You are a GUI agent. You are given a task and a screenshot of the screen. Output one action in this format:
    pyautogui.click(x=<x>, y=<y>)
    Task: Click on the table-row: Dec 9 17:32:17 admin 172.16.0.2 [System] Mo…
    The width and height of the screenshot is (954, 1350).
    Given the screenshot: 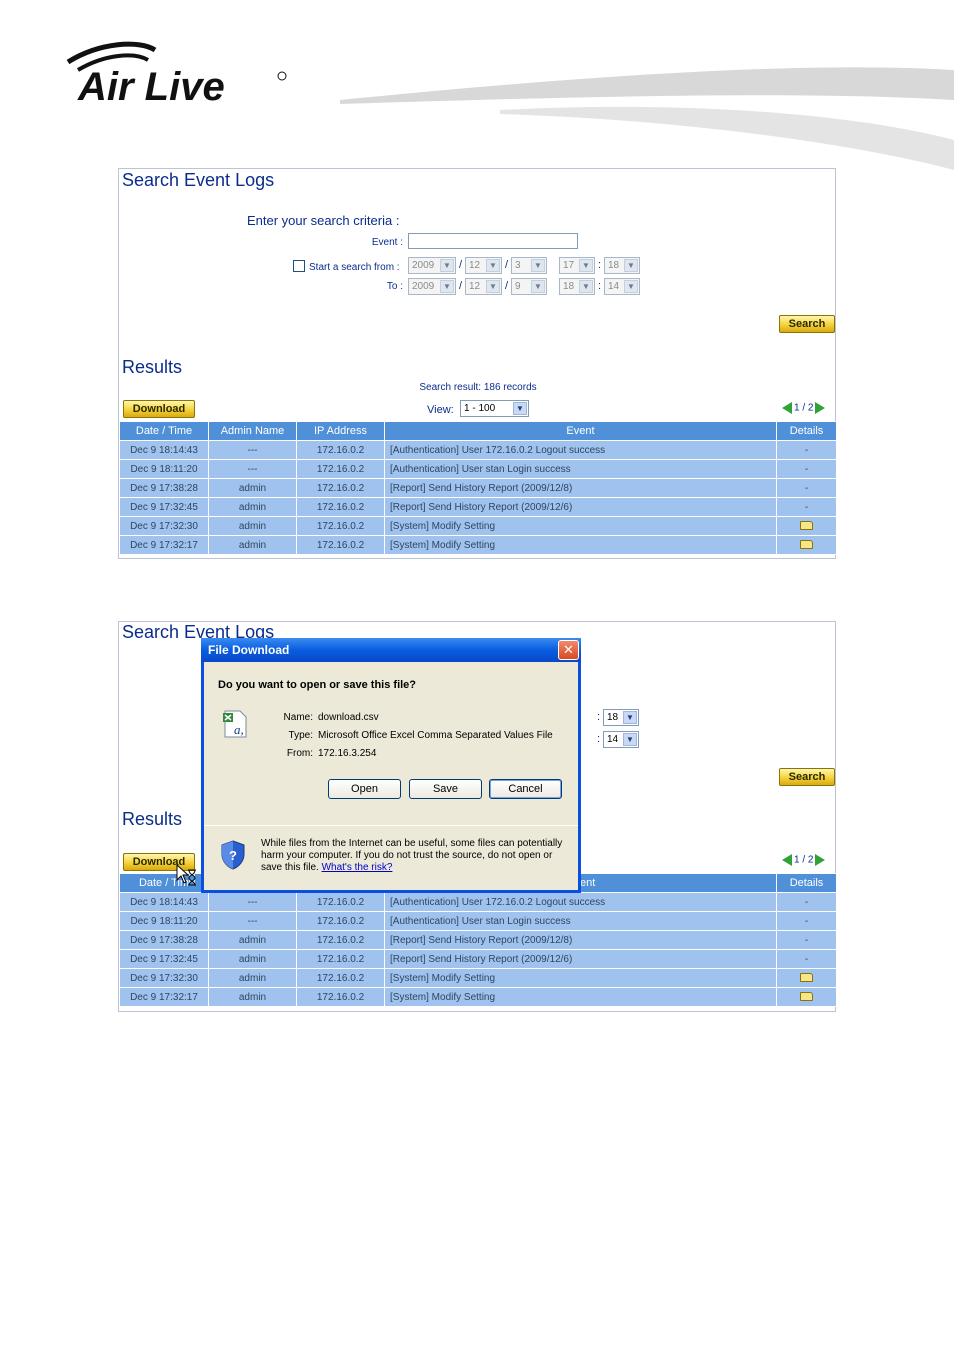 What is the action you would take?
    pyautogui.click(x=478, y=997)
    